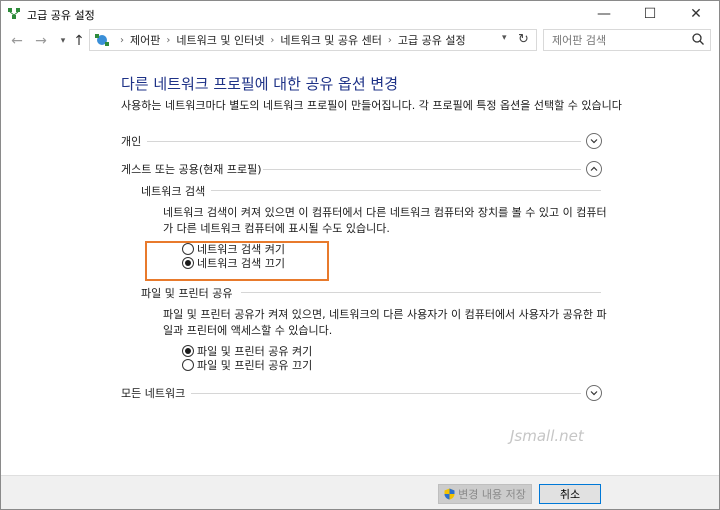 The height and width of the screenshot is (510, 720). What do you see at coordinates (79, 41) in the screenshot?
I see `up-button: ↑` at bounding box center [79, 41].